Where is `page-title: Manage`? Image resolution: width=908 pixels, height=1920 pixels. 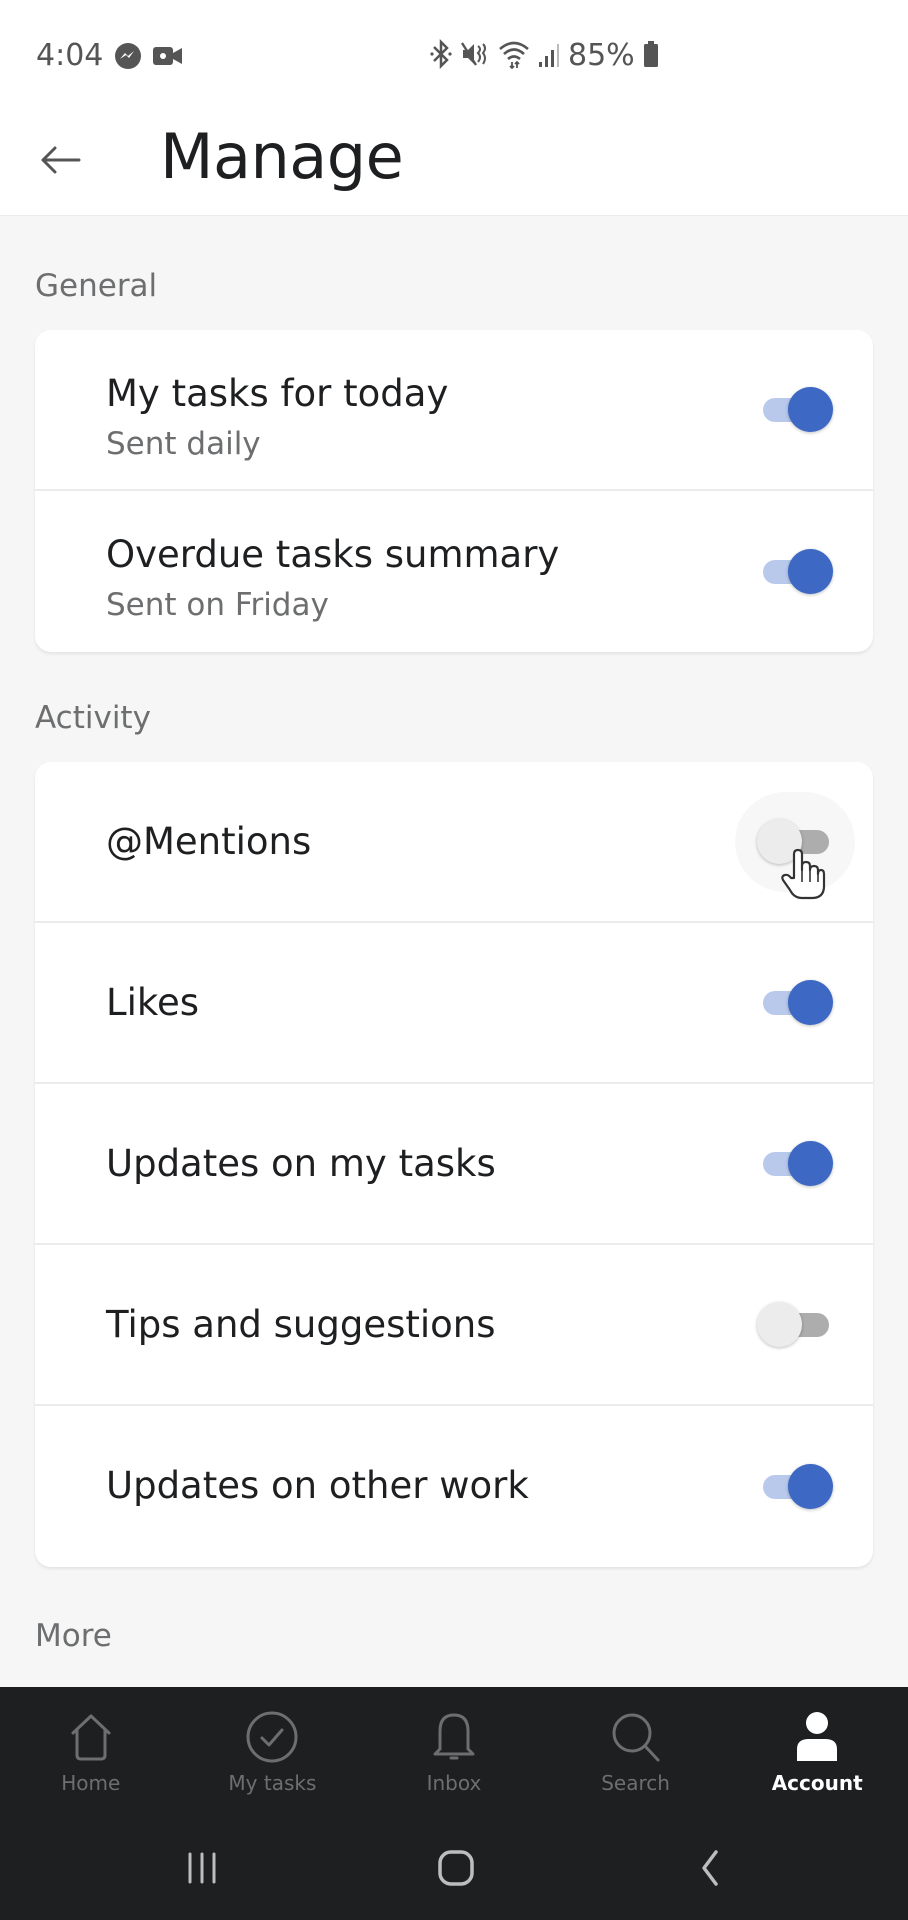
page-title: Manage is located at coordinates (282, 156).